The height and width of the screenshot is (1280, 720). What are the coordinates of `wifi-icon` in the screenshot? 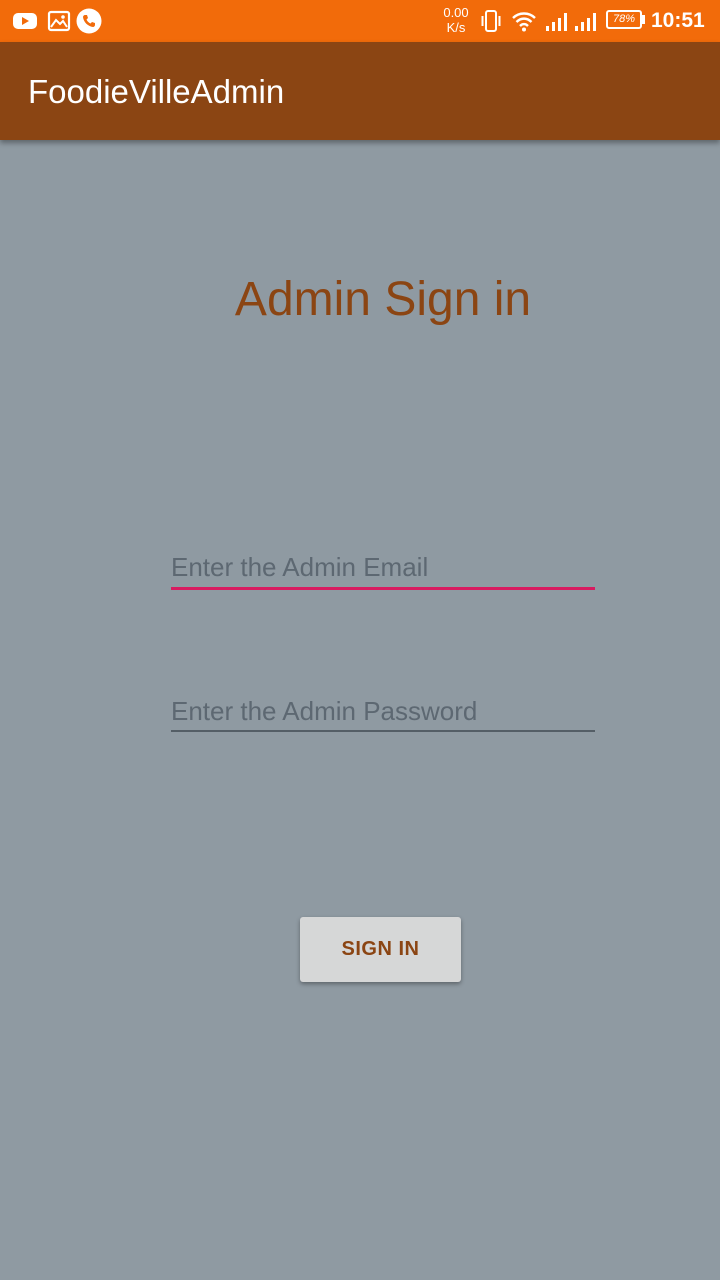 It's located at (524, 22).